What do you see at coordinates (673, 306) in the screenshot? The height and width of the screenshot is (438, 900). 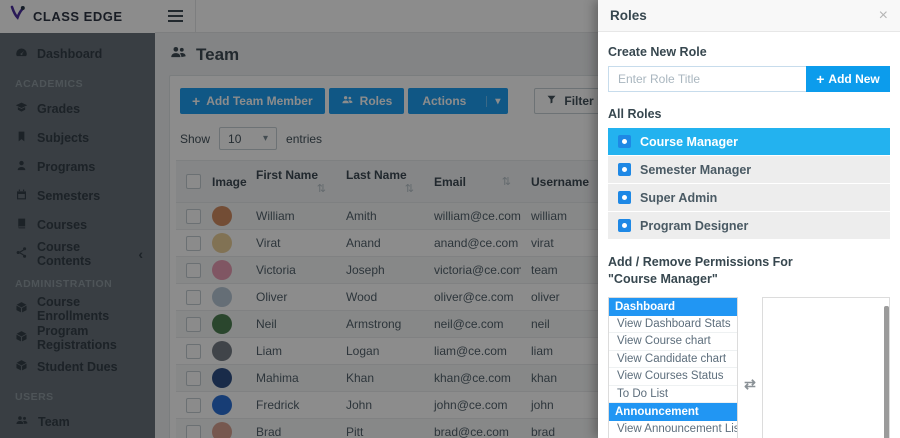 I see `permission-group-header: Dashboard` at bounding box center [673, 306].